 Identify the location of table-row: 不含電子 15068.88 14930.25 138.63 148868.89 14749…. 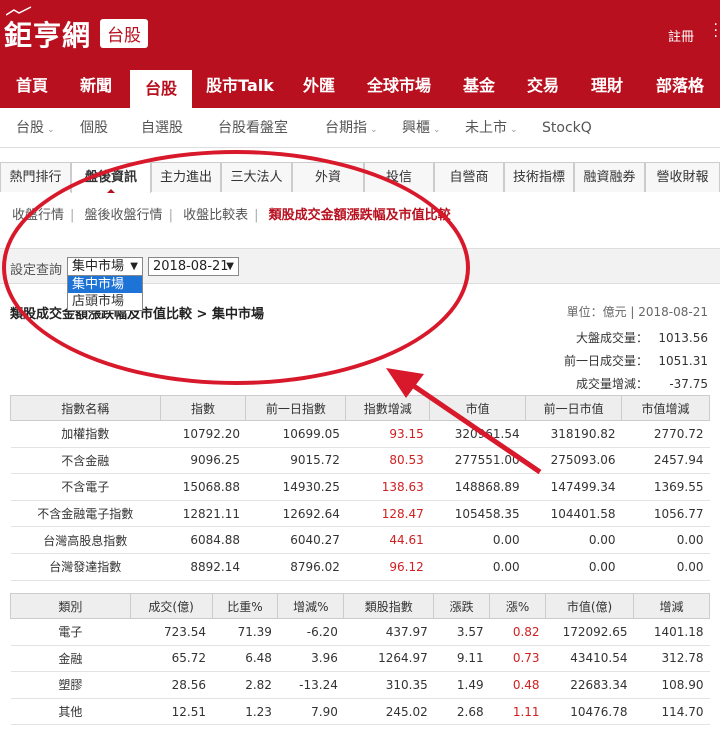
(360, 487).